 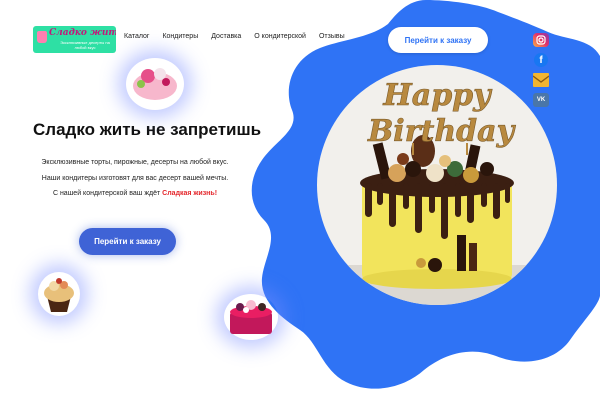 I want to click on header-order-button: Перейти к заказу, so click(x=438, y=40).